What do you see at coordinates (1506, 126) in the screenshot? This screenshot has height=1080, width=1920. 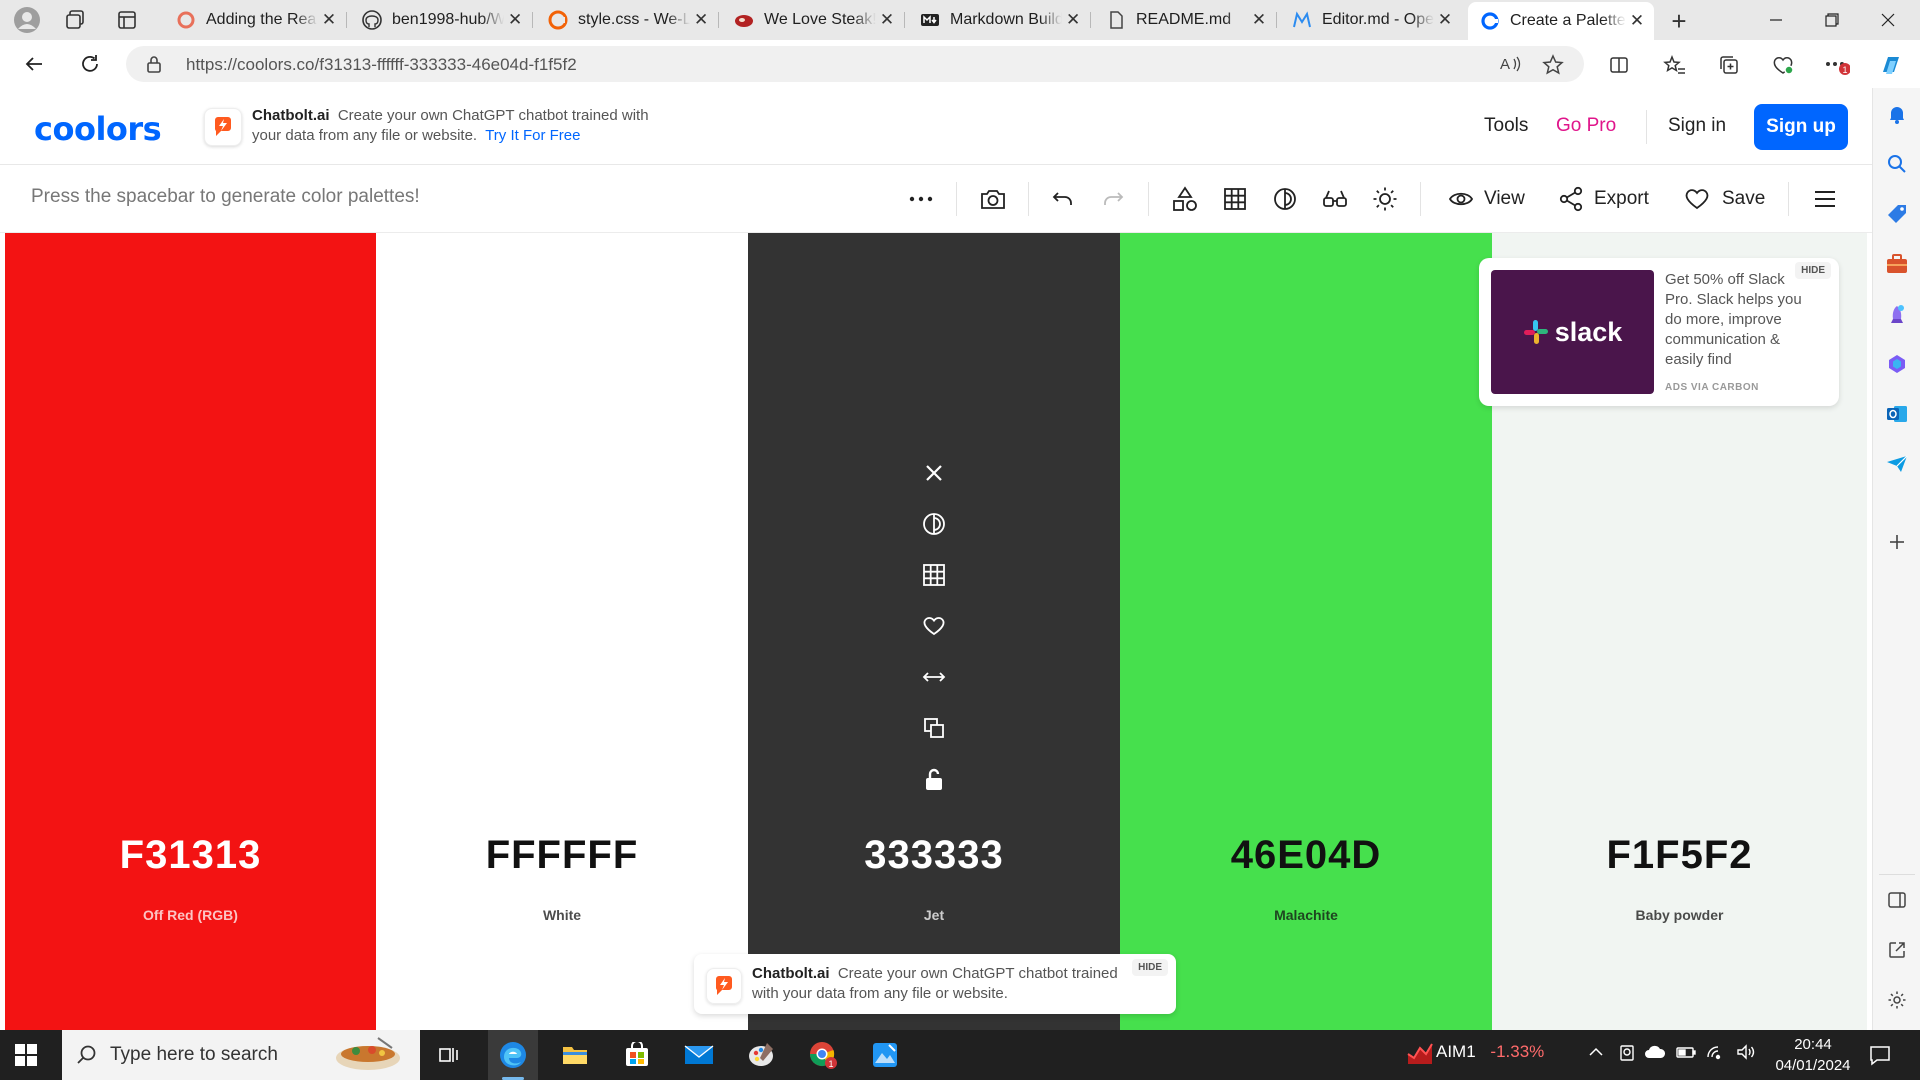 I see `nav-tools-link: Tools` at bounding box center [1506, 126].